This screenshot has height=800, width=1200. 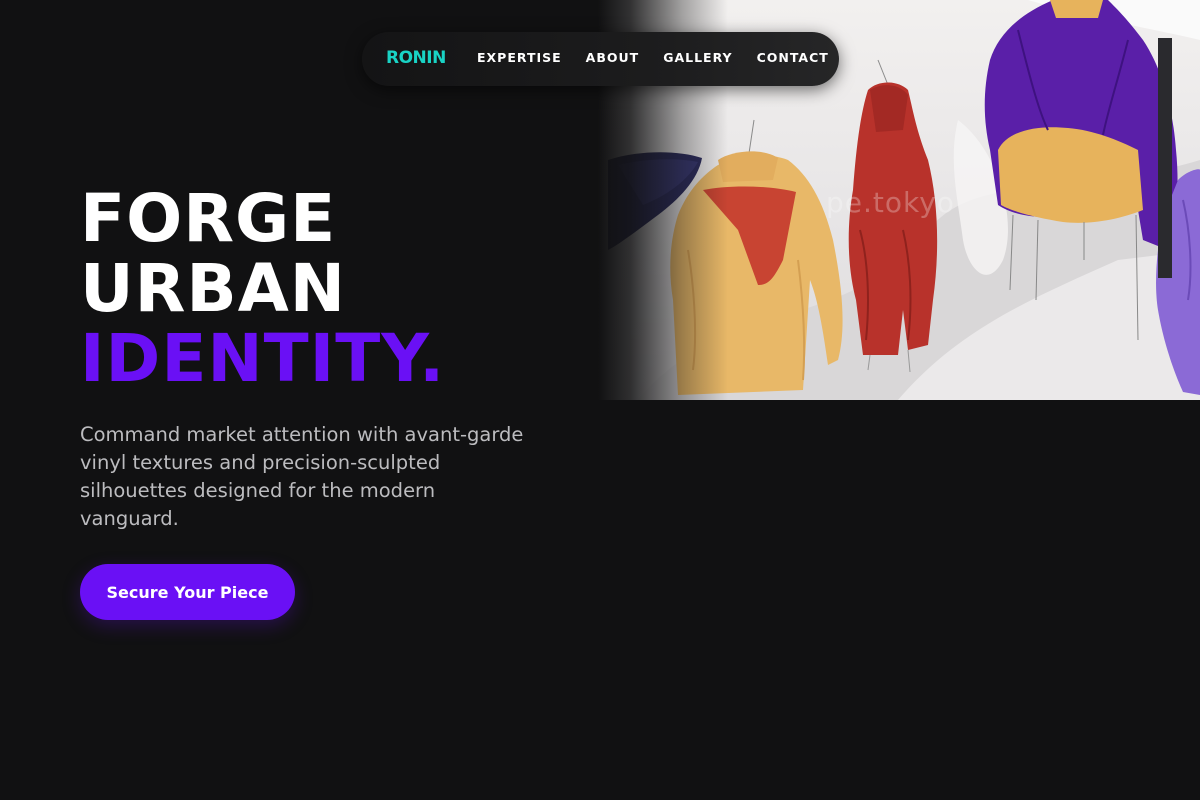 I want to click on nav-link-expertise: EXPERTISE, so click(x=519, y=58).